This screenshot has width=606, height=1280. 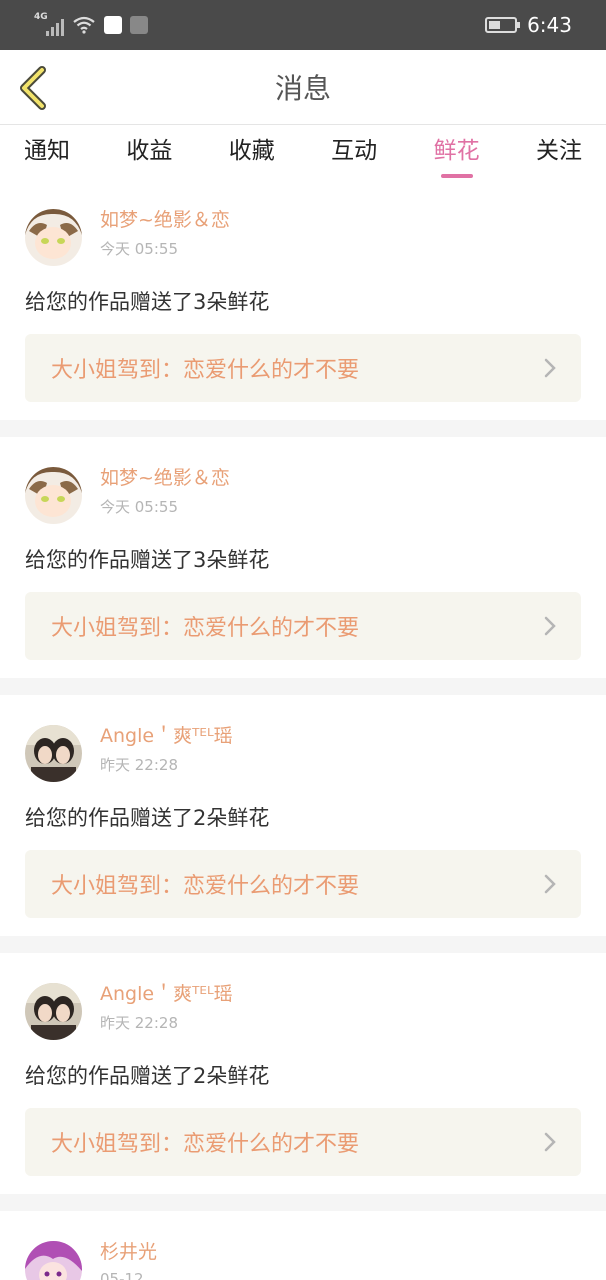 What do you see at coordinates (559, 153) in the screenshot?
I see `tab-follow: 关注` at bounding box center [559, 153].